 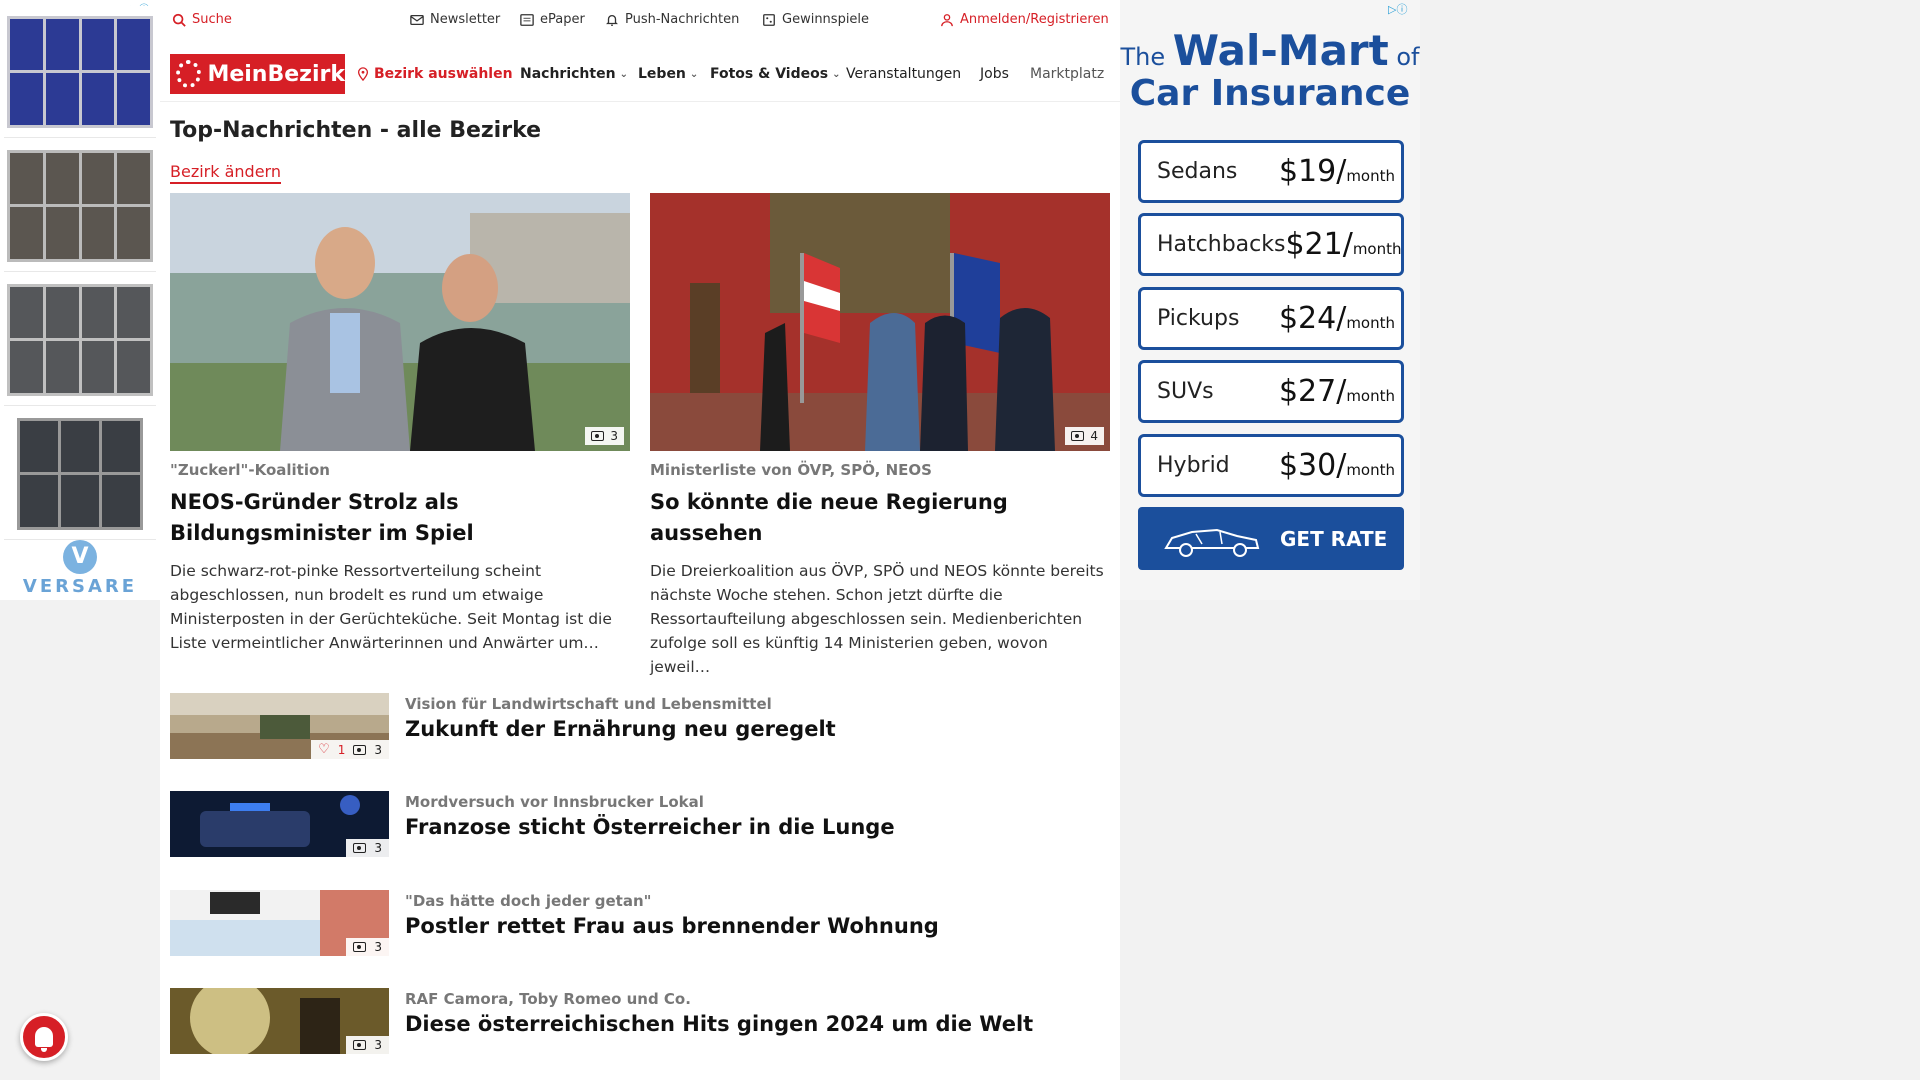 I want to click on article-kicker: "Zuckerl"-Koalition, so click(x=250, y=470).